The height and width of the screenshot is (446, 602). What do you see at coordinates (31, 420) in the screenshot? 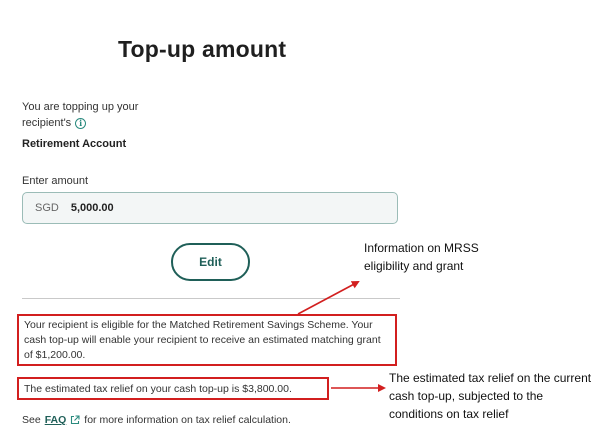
I see `faq-prefix: See` at bounding box center [31, 420].